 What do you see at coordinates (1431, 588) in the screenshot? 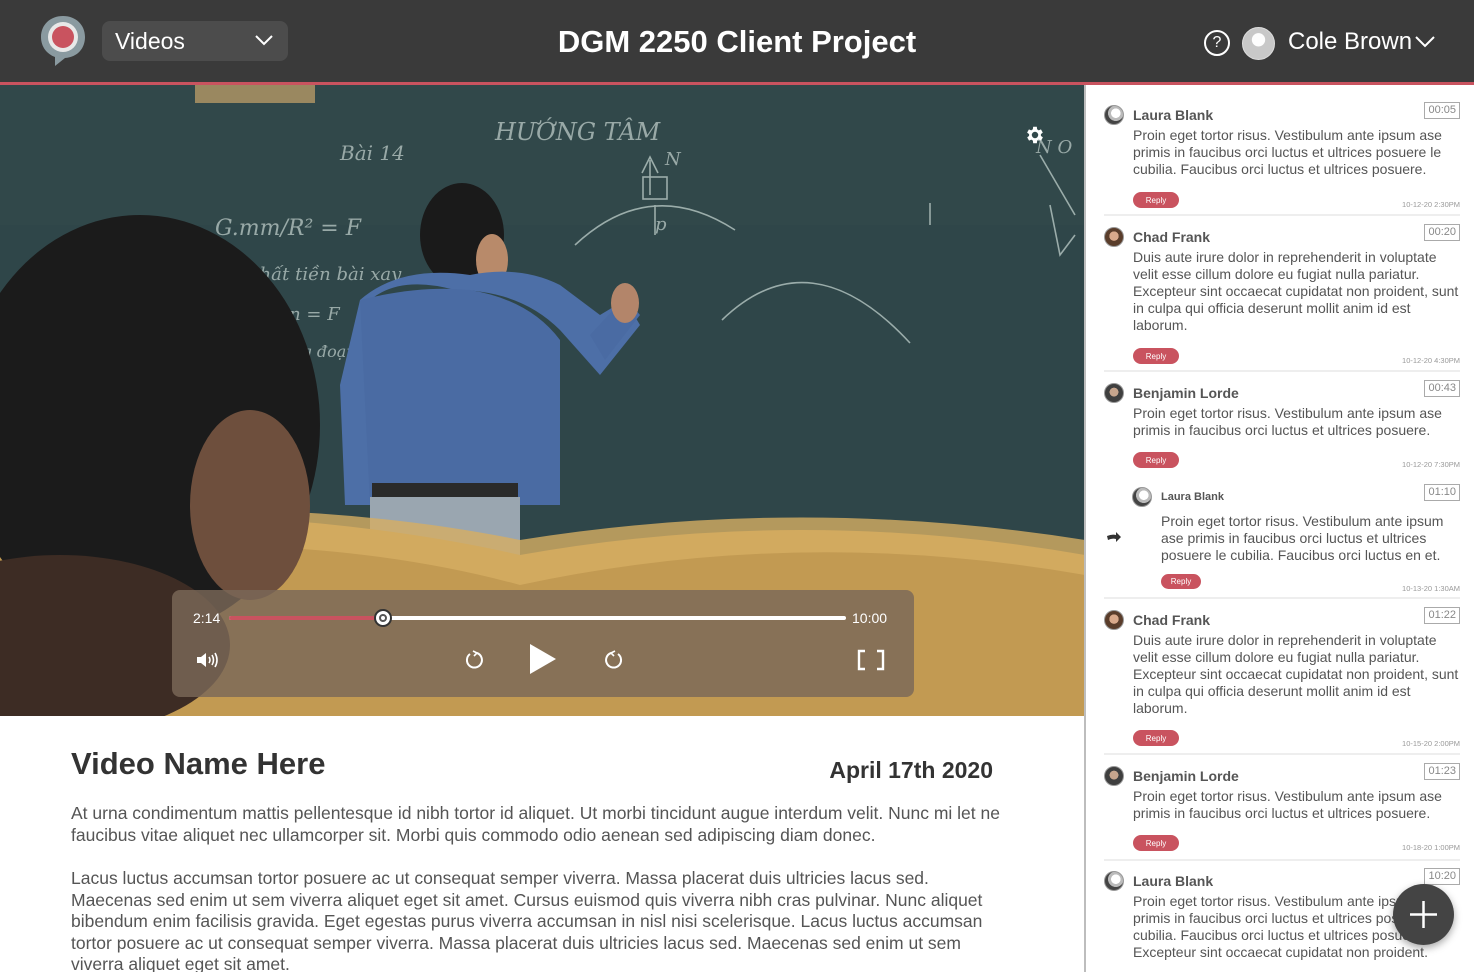
I see `comment-date: 10-13-20 1:30AM` at bounding box center [1431, 588].